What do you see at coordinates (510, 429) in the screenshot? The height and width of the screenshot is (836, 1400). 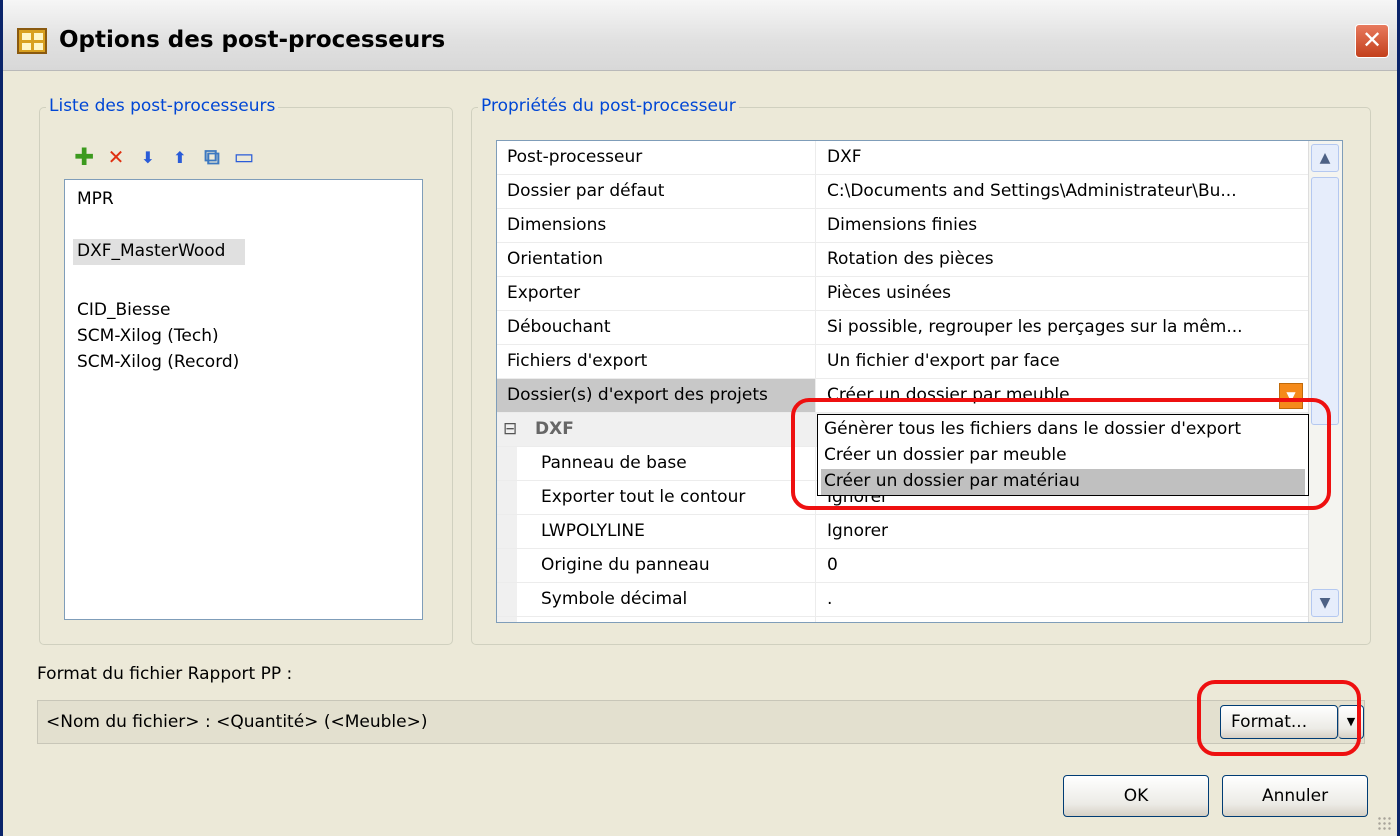 I see `collapse-icon: ⊟` at bounding box center [510, 429].